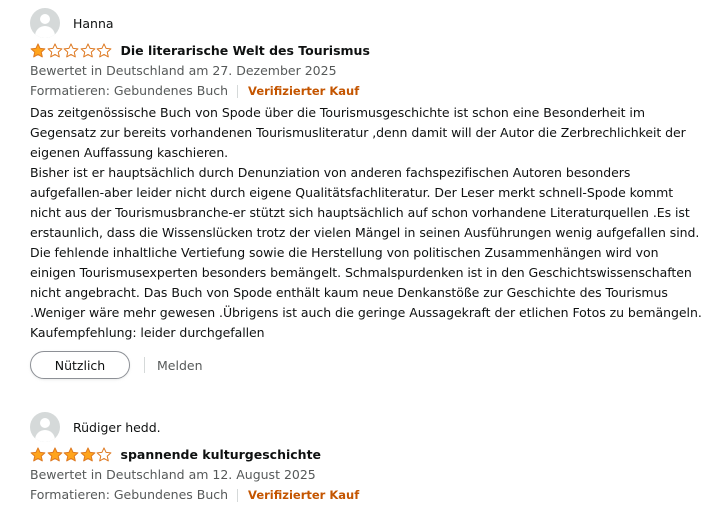  I want to click on helpful-button: Nützlich, so click(80, 365).